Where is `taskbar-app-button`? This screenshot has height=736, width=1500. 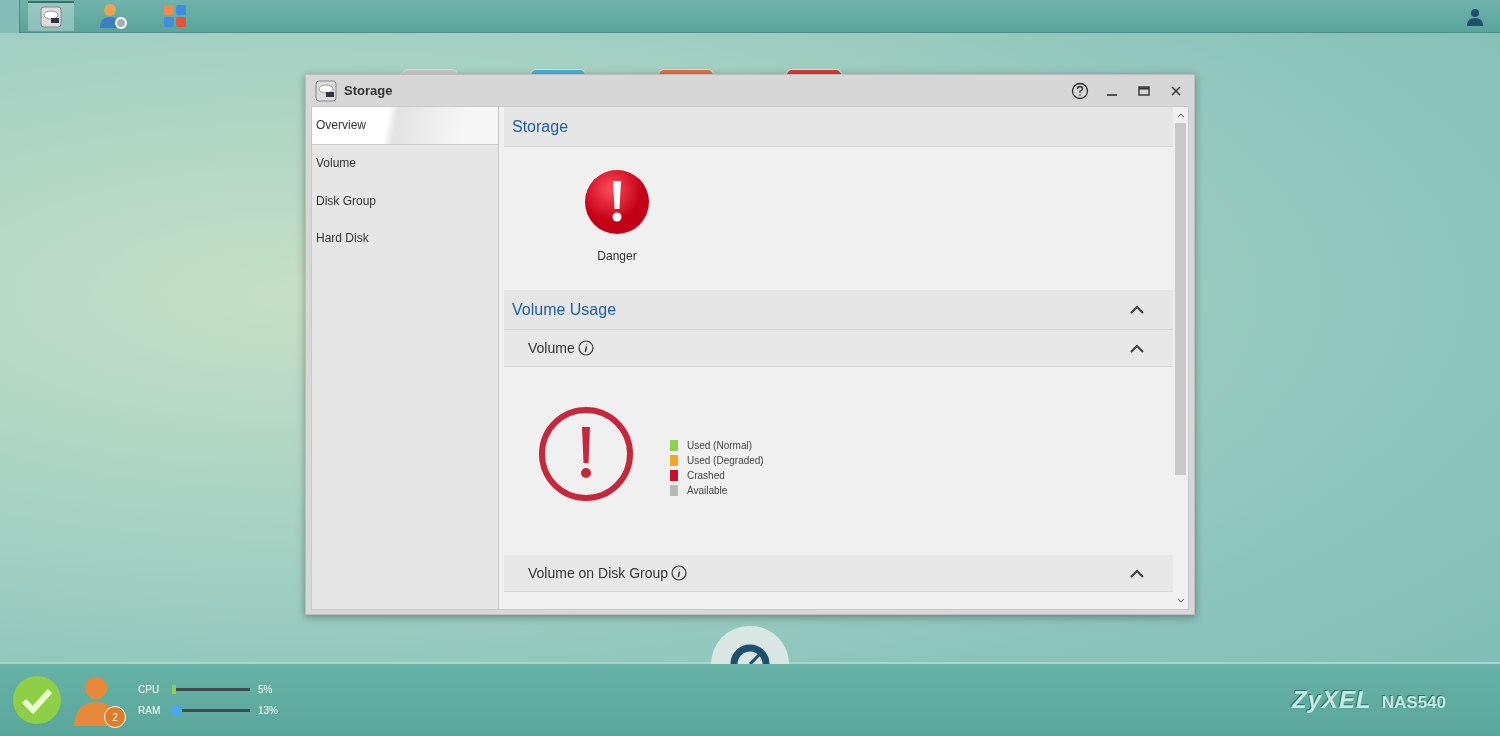
taskbar-app-button is located at coordinates (51, 16).